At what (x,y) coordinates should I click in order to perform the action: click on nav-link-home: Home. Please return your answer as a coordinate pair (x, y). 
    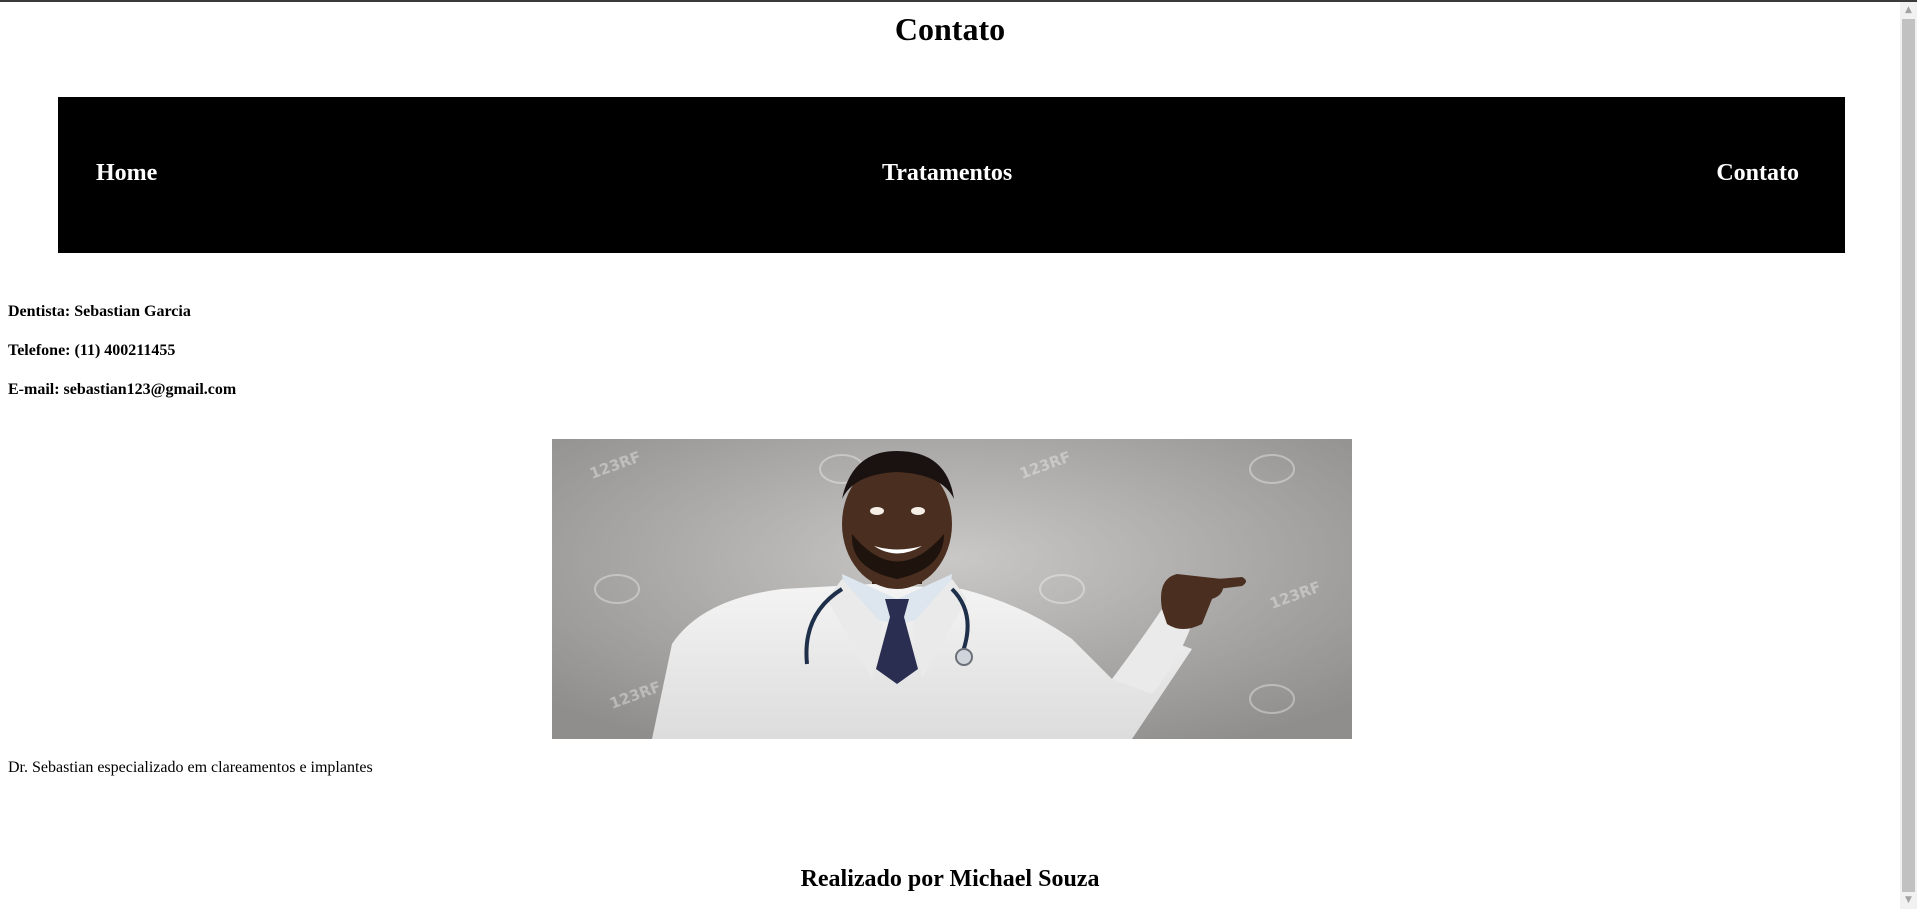
    Looking at the image, I should click on (126, 173).